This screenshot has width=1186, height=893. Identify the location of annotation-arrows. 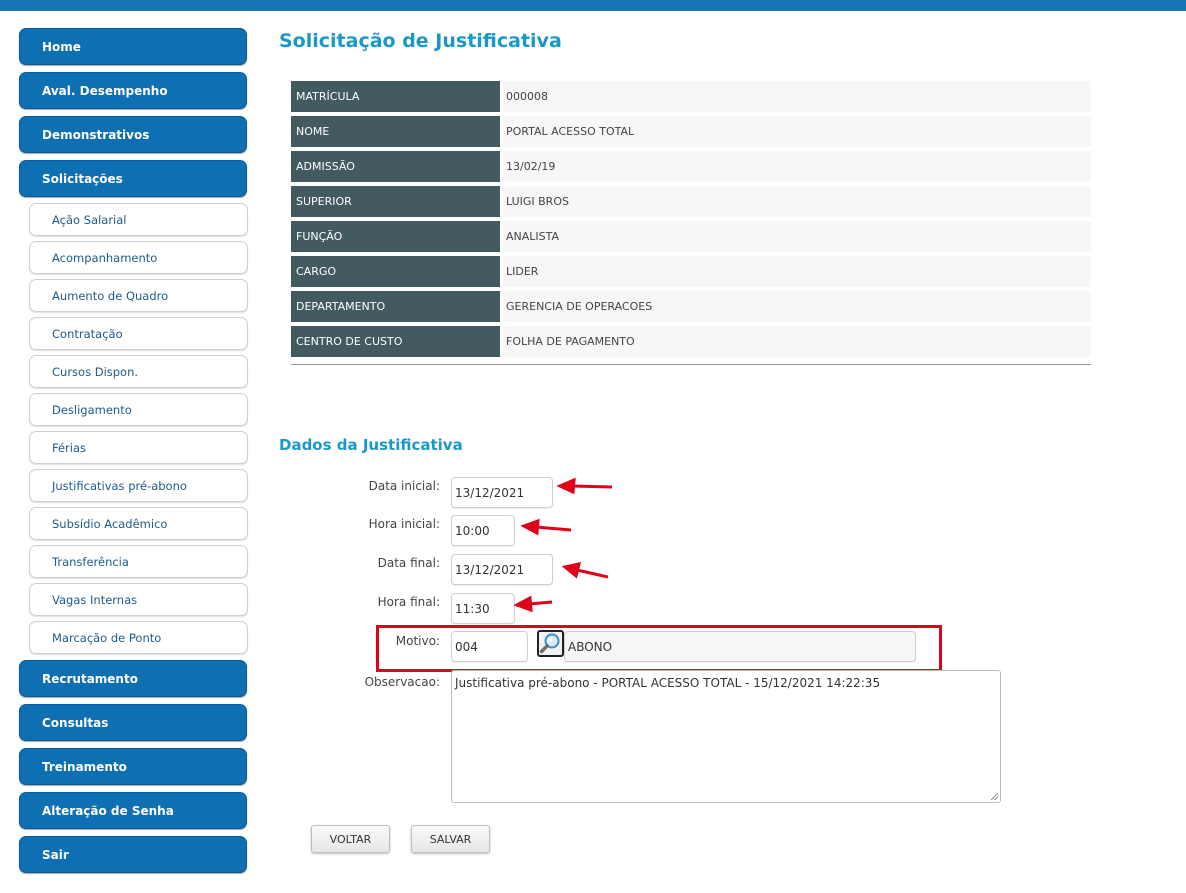
(563, 545).